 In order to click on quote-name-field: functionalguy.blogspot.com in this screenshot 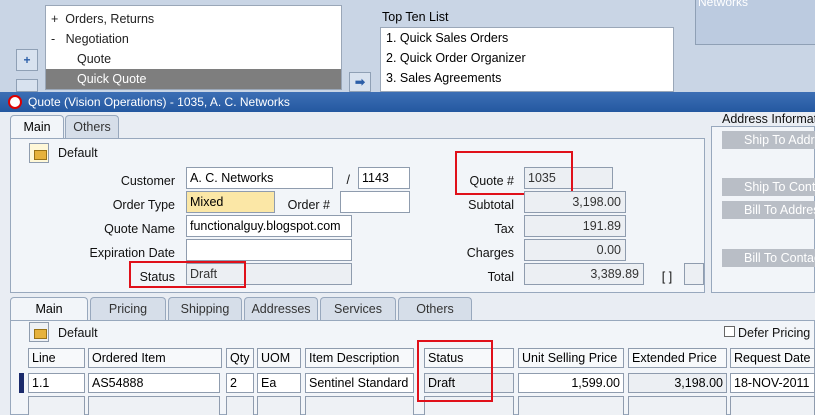, I will do `click(269, 226)`.